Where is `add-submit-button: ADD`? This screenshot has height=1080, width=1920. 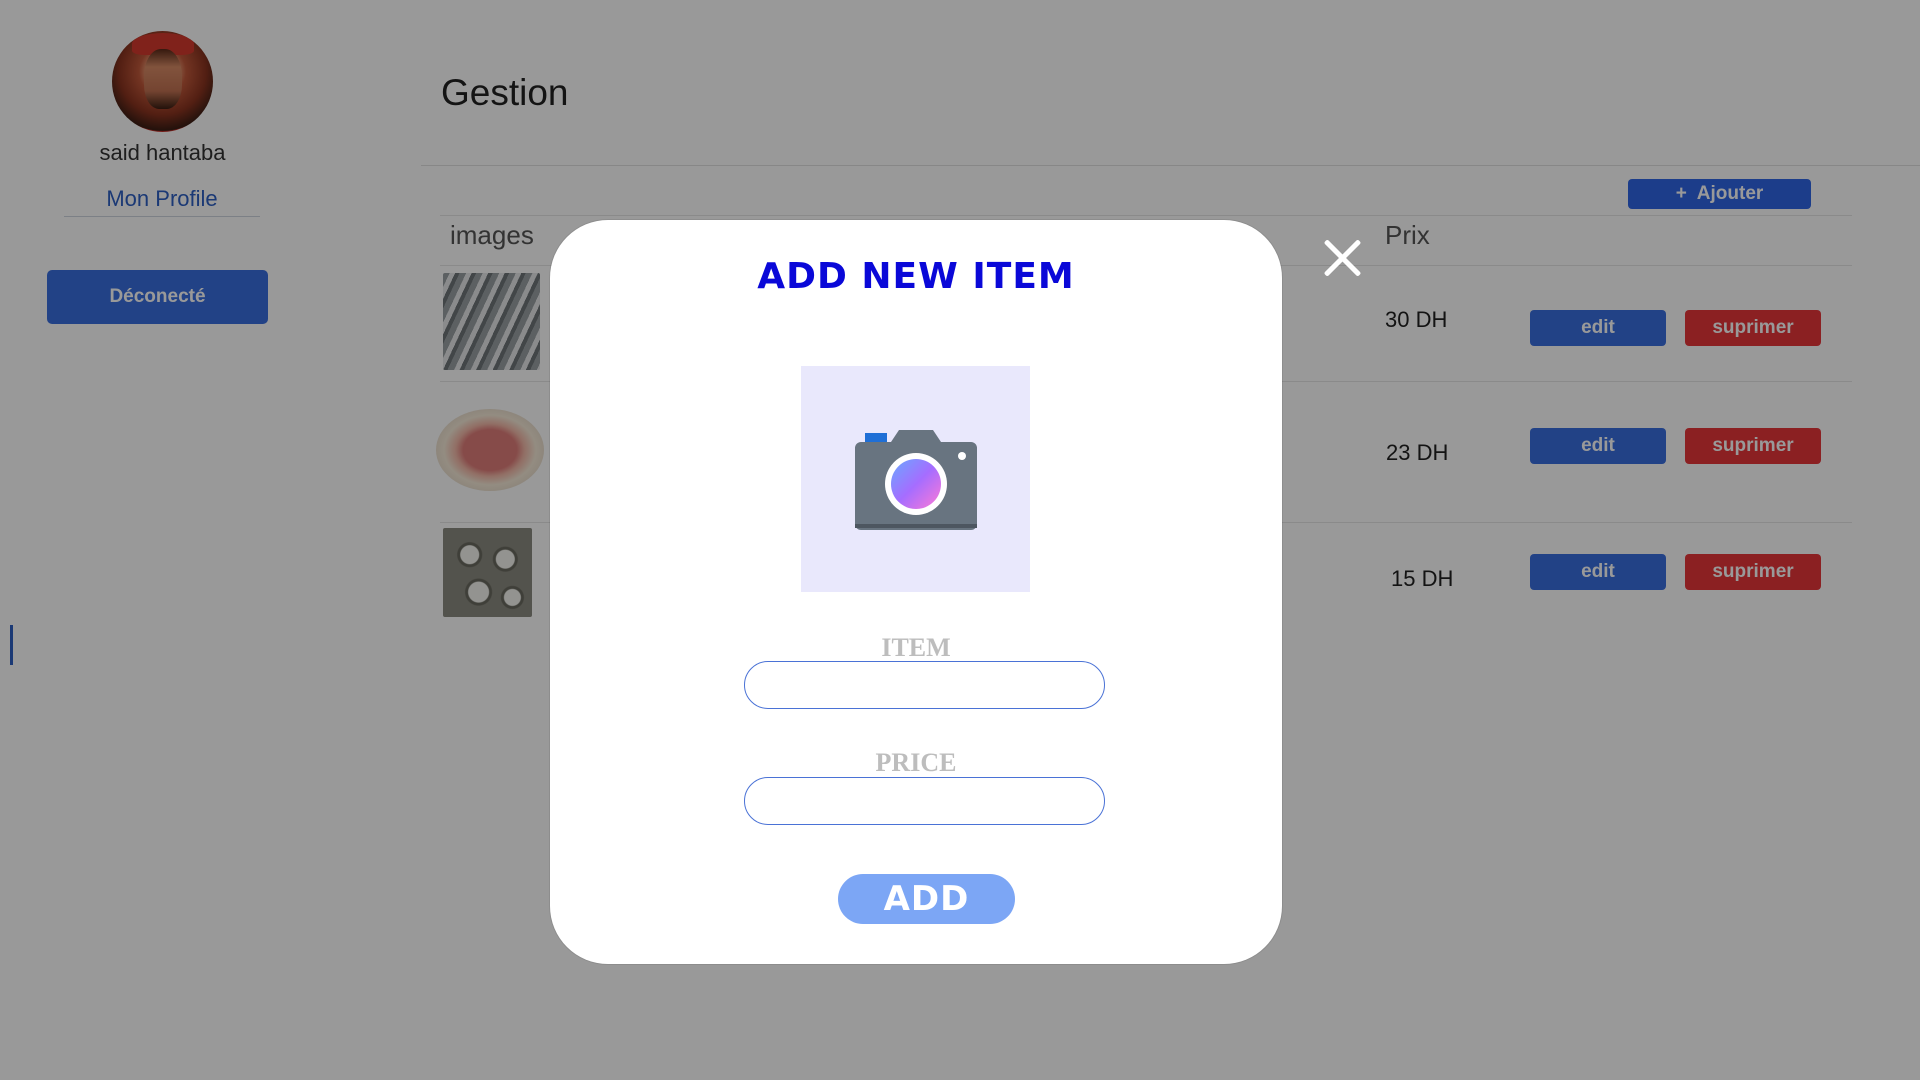
add-submit-button: ADD is located at coordinates (926, 899).